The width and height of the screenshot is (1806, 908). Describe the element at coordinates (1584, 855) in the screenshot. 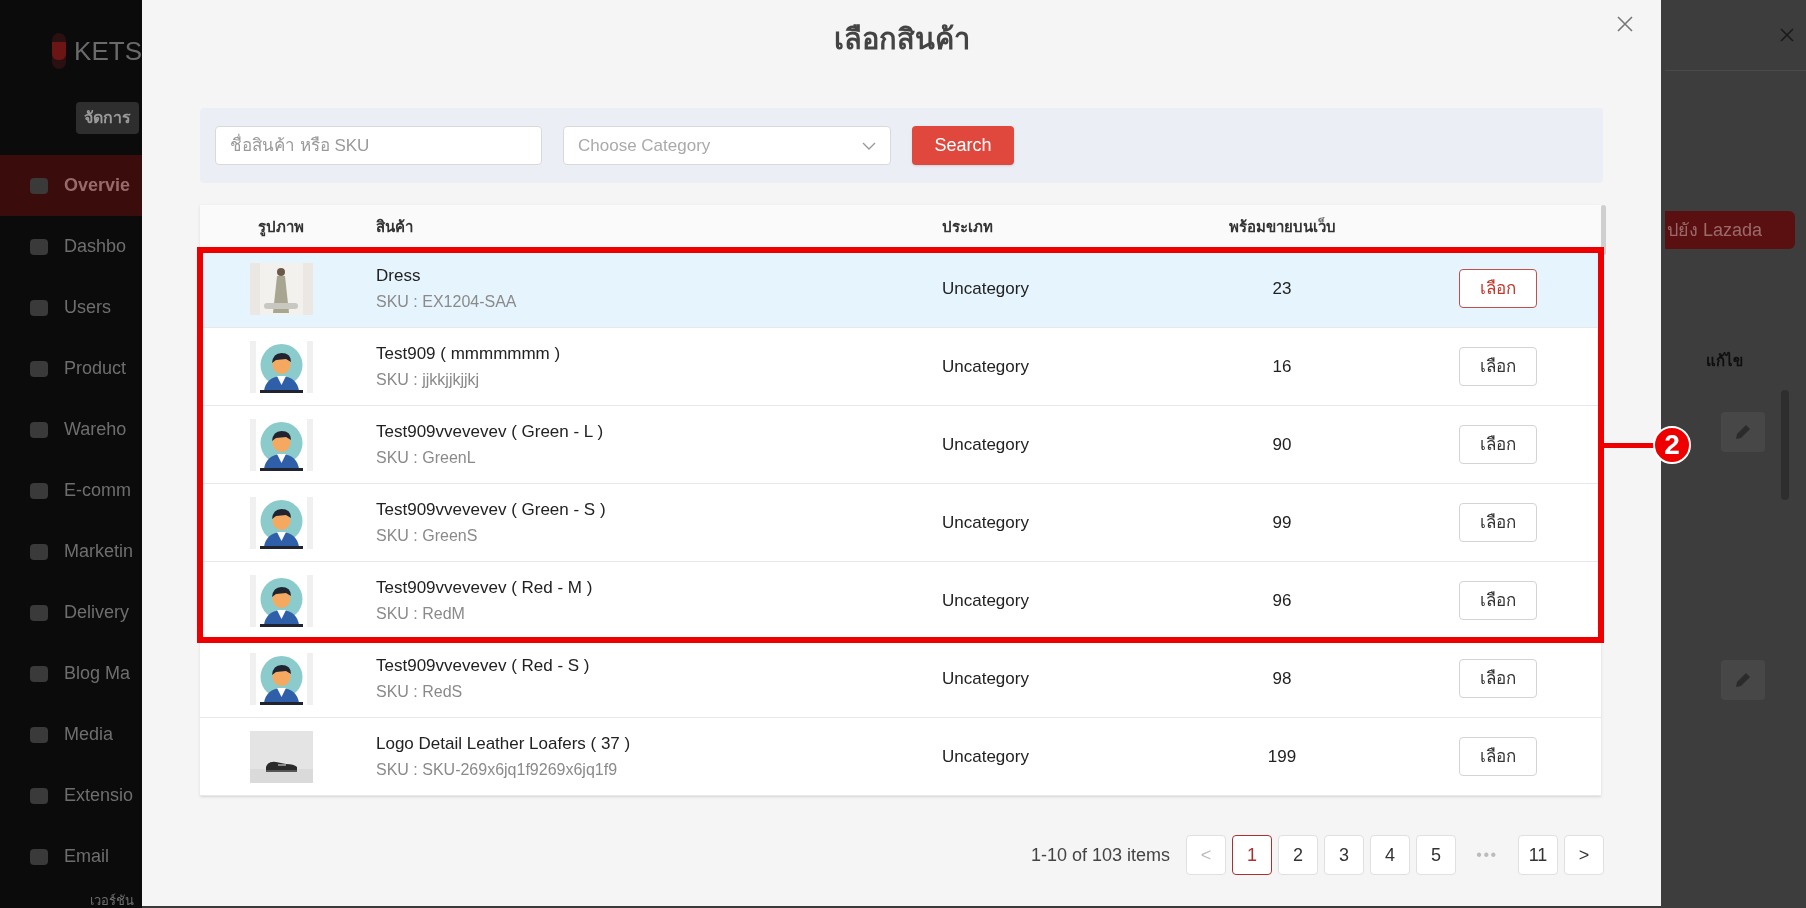

I see `next-page-button: >` at that location.